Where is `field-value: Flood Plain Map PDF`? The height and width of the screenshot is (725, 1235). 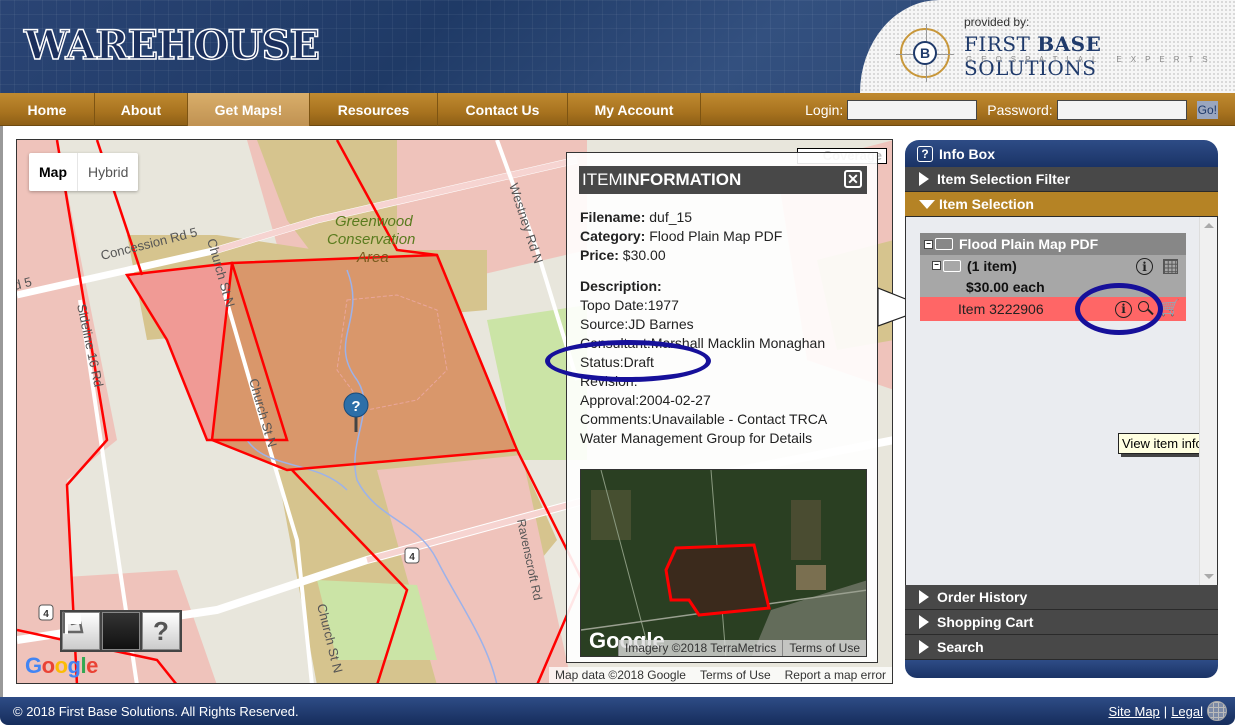
field-value: Flood Plain Map PDF is located at coordinates (714, 236).